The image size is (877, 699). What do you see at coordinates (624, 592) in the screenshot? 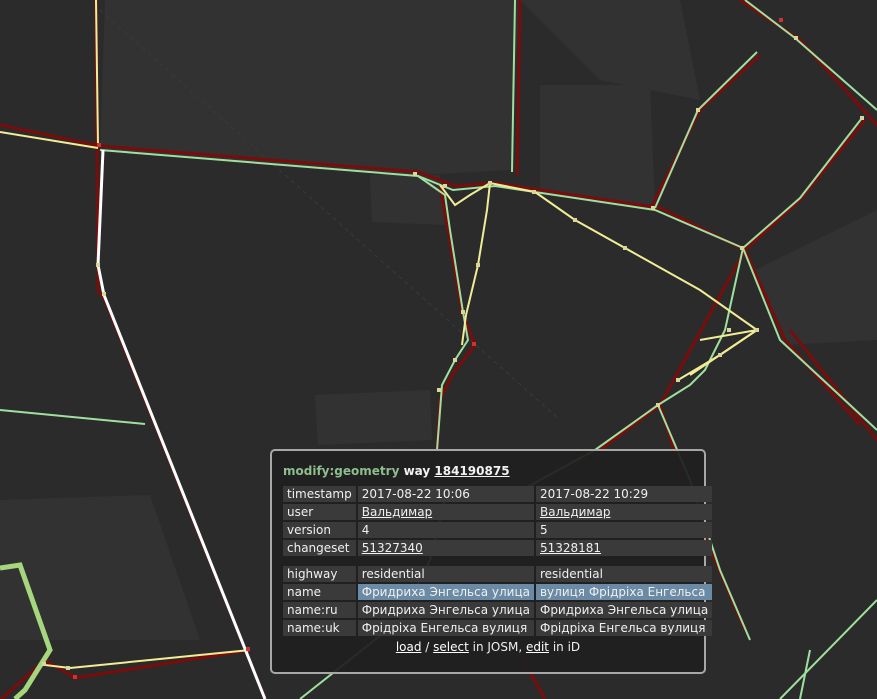
I see `row-new-cell: вулиця Фрідріха Енгельса` at bounding box center [624, 592].